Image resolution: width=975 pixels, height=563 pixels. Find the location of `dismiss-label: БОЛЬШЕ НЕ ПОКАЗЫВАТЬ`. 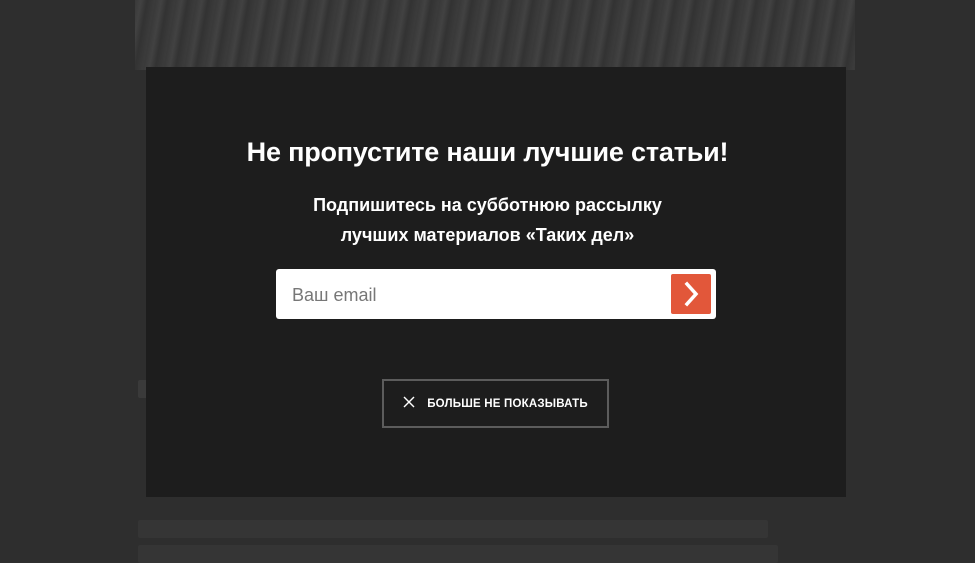

dismiss-label: БОЛЬШЕ НЕ ПОКАЗЫВАТЬ is located at coordinates (507, 403).